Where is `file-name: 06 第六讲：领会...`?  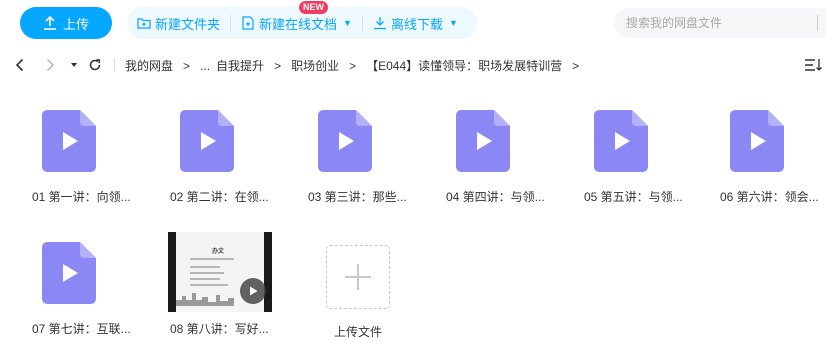 file-name: 06 第六讲：领会... is located at coordinates (769, 197).